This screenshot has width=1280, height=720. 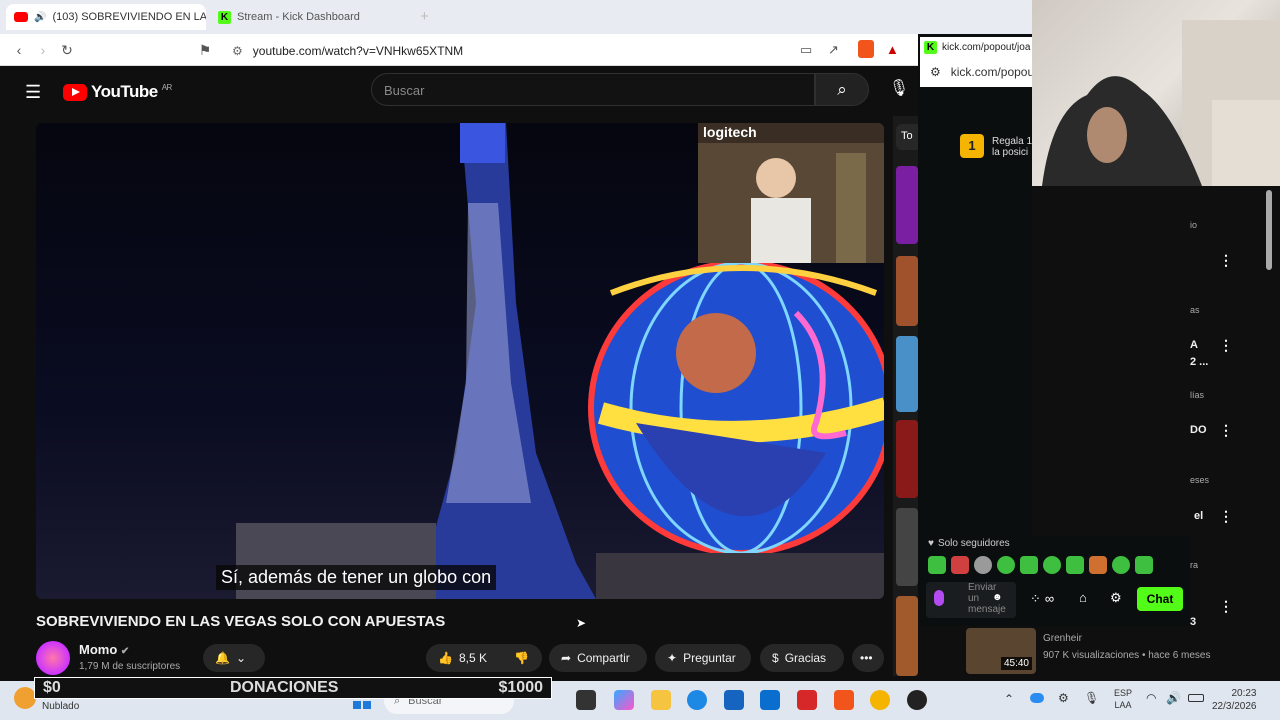 I want to click on file-explorer-icon, so click(x=661, y=700).